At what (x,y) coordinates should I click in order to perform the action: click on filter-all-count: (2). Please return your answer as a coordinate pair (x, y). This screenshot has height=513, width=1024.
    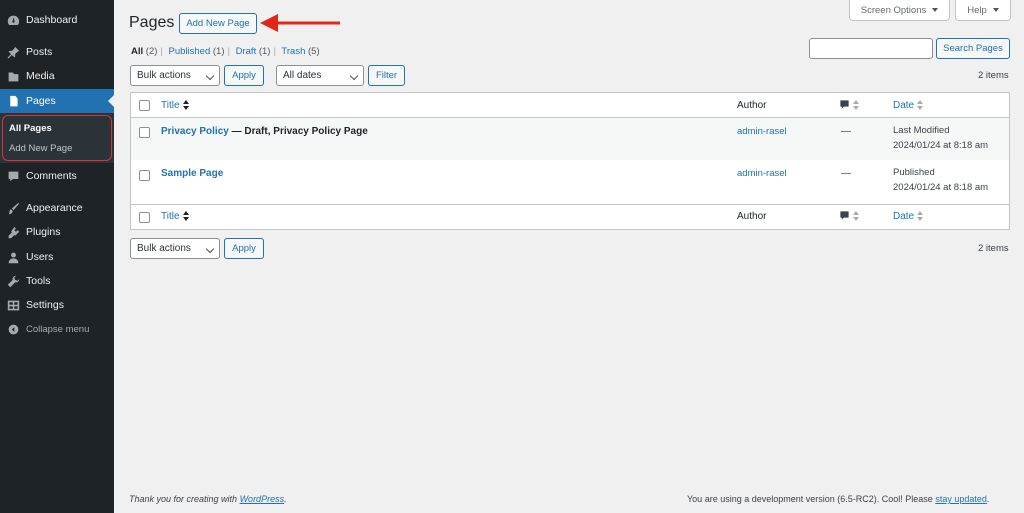
    Looking at the image, I should click on (151, 51).